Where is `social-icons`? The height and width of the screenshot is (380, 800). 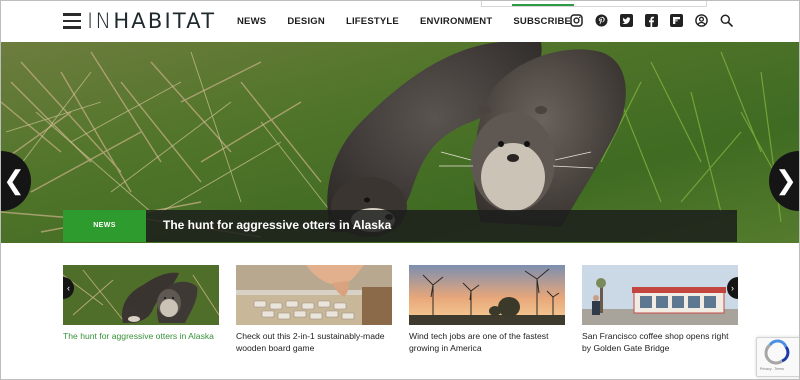 social-icons is located at coordinates (657, 20).